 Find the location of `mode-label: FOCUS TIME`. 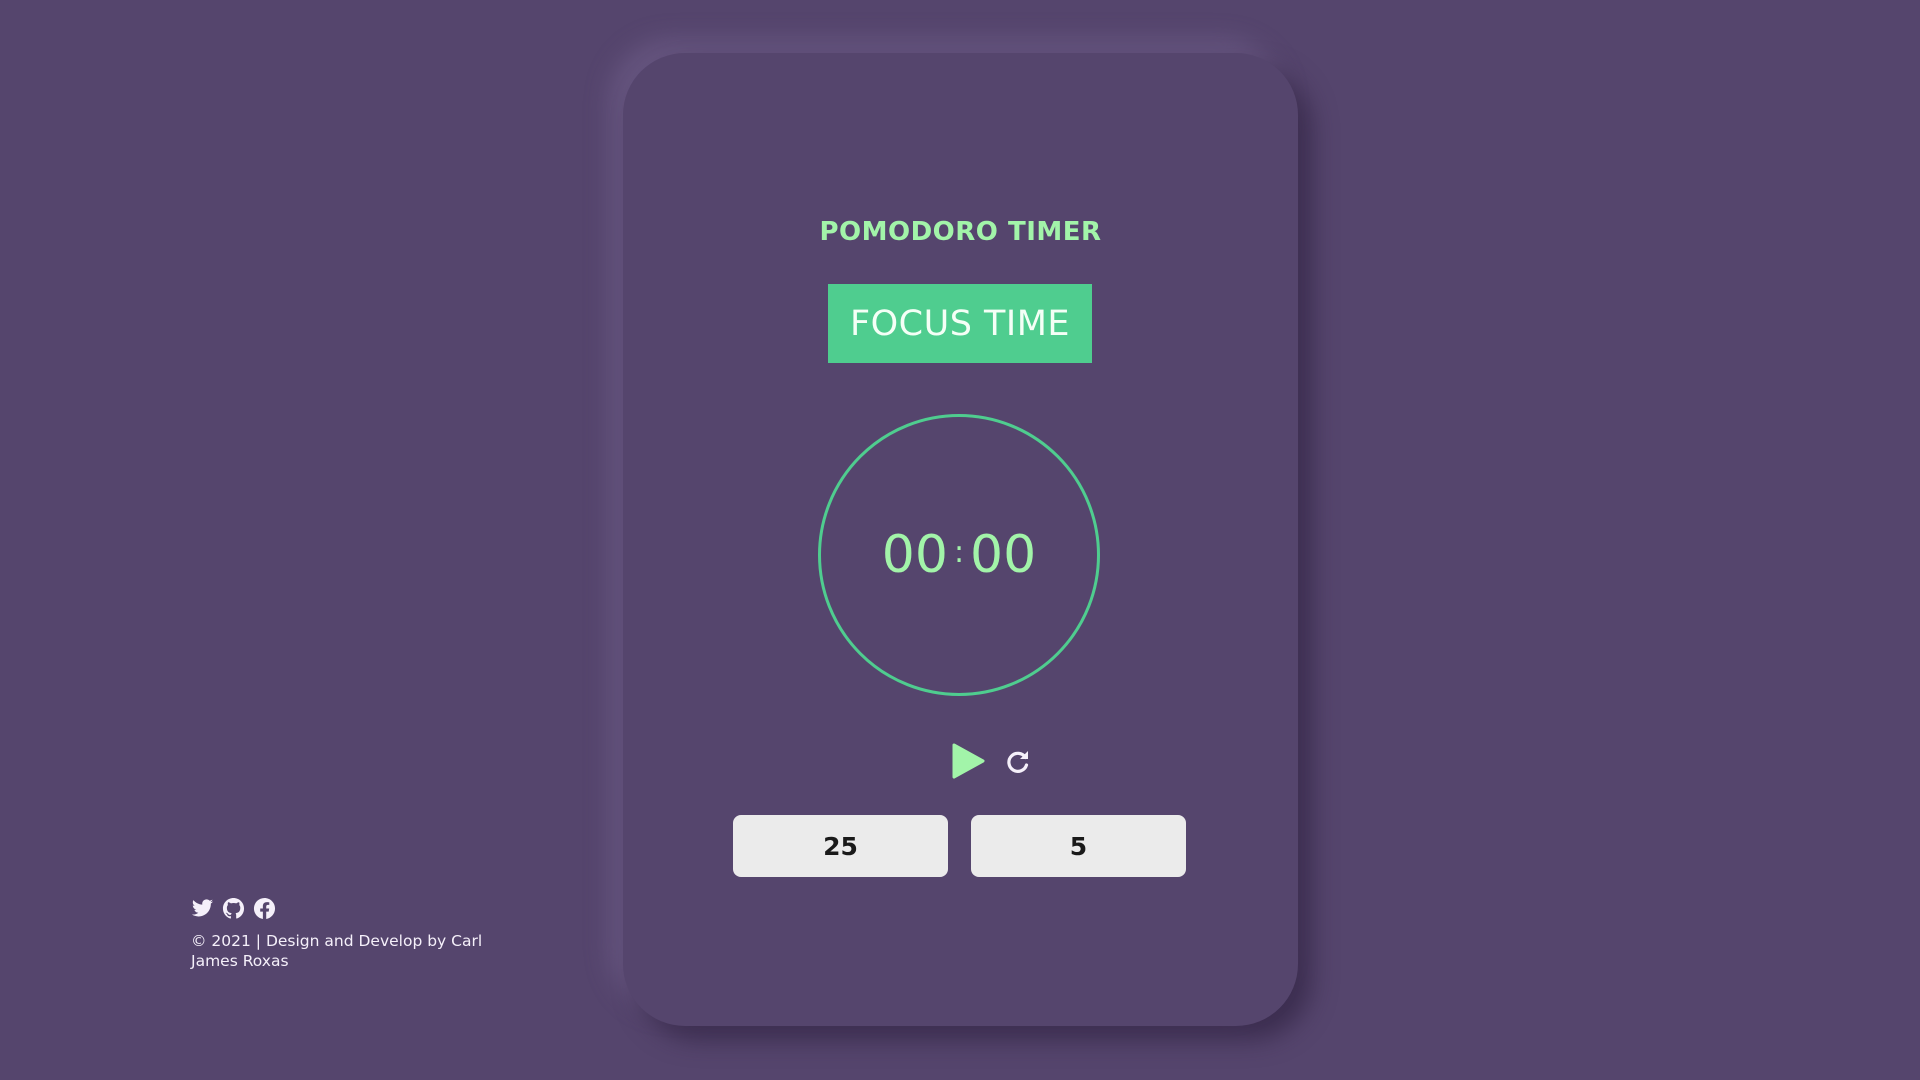

mode-label: FOCUS TIME is located at coordinates (960, 323).